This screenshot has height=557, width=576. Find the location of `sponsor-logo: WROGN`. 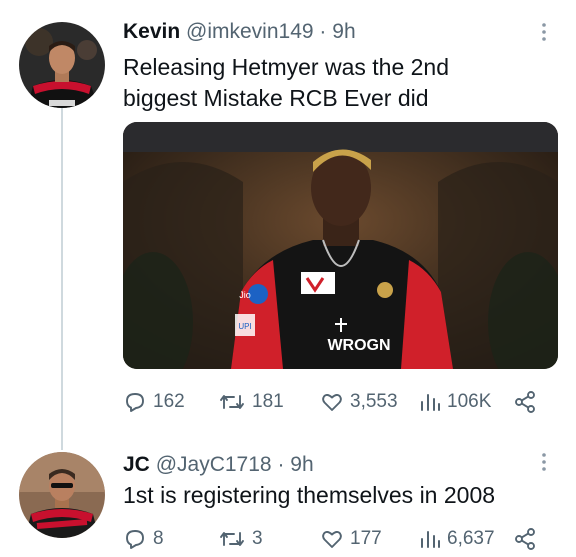

sponsor-logo: WROGN is located at coordinates (358, 345).